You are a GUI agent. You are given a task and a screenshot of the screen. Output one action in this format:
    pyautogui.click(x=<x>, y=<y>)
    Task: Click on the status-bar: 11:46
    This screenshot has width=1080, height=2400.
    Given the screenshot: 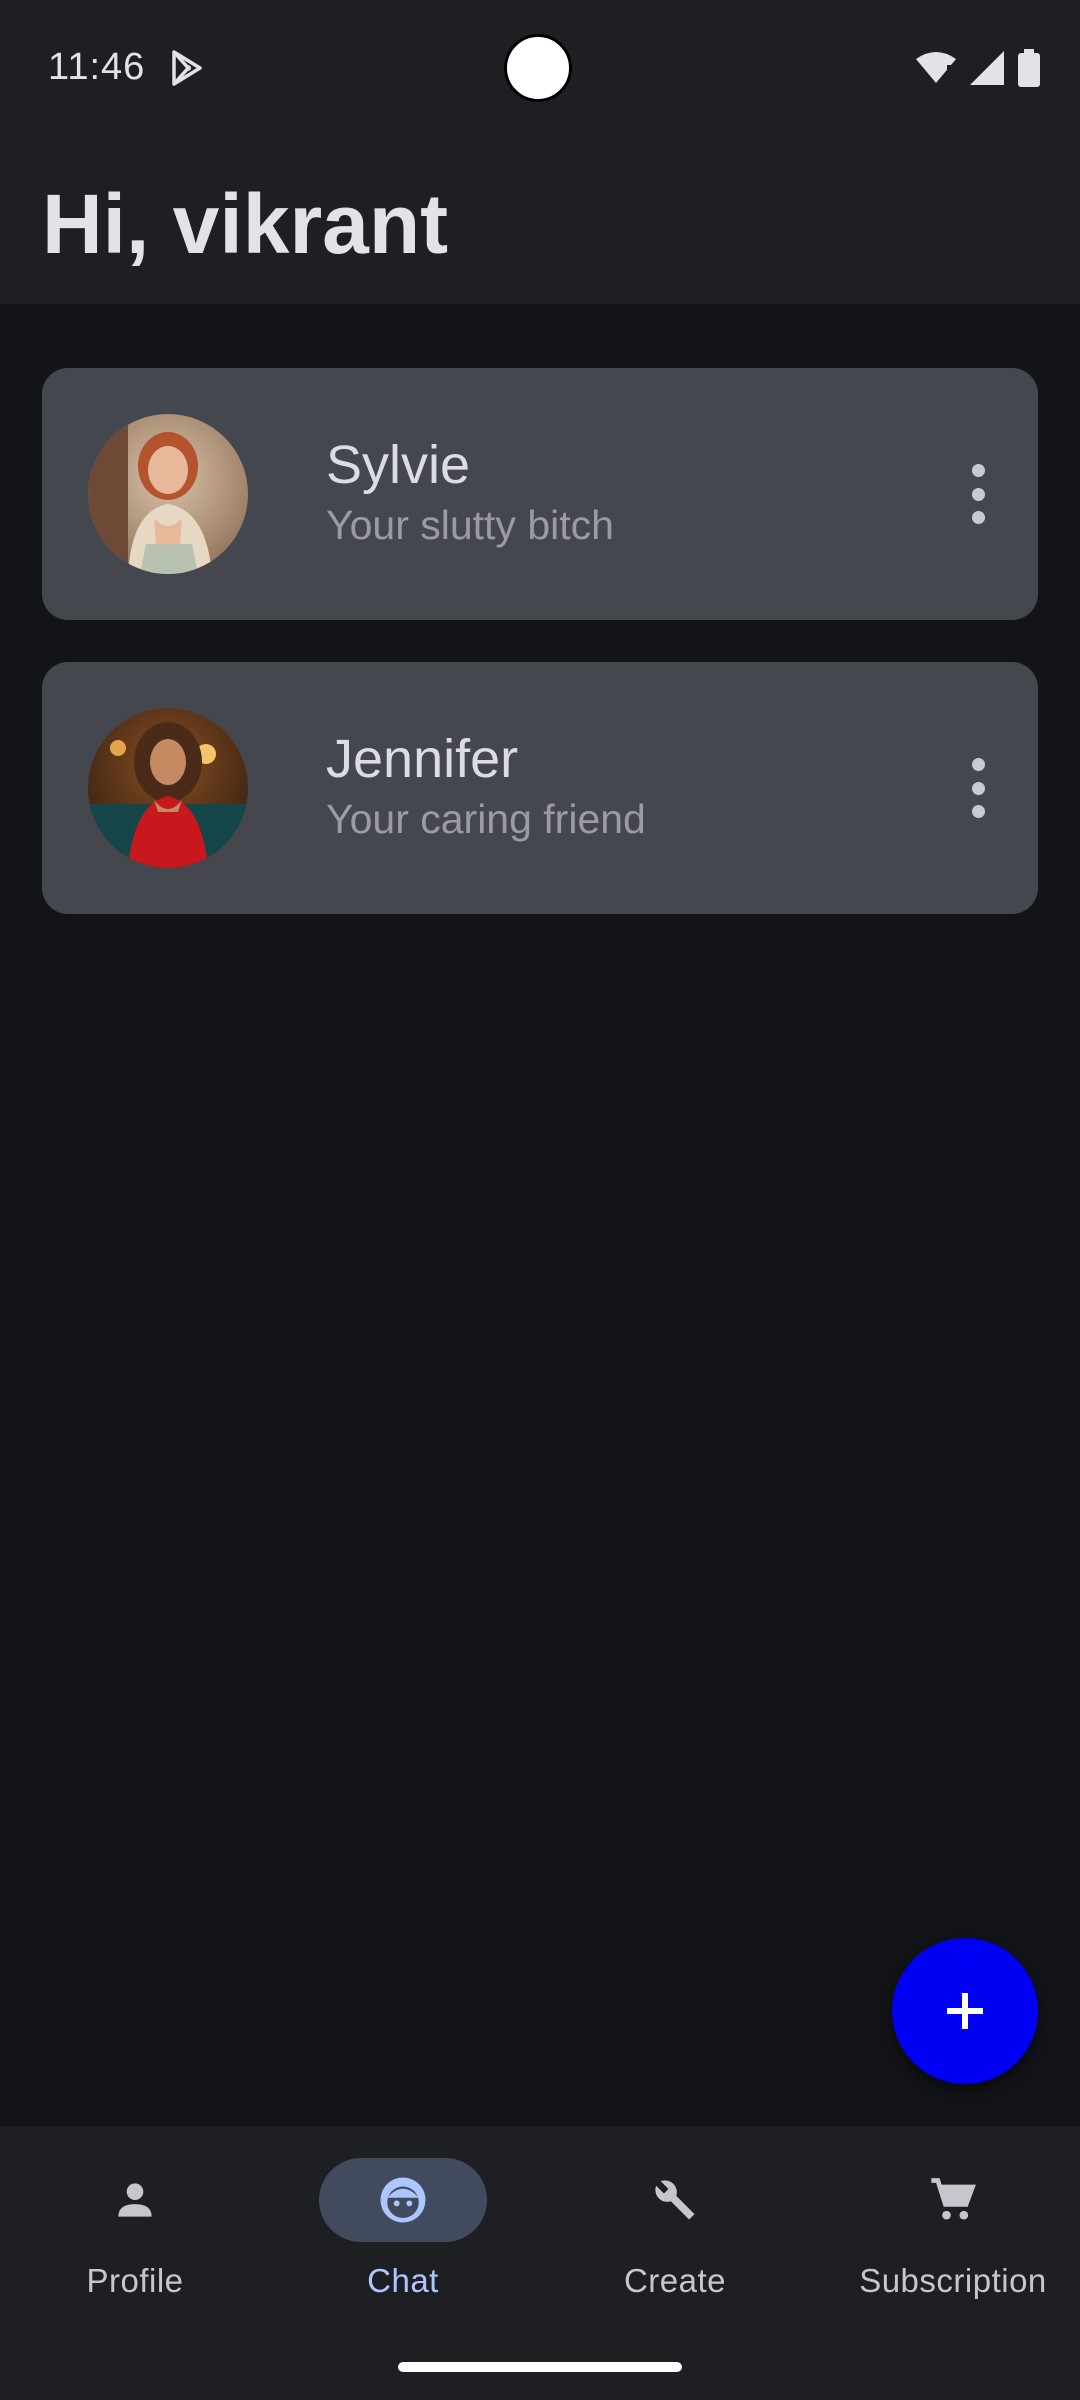 What is the action you would take?
    pyautogui.click(x=540, y=70)
    